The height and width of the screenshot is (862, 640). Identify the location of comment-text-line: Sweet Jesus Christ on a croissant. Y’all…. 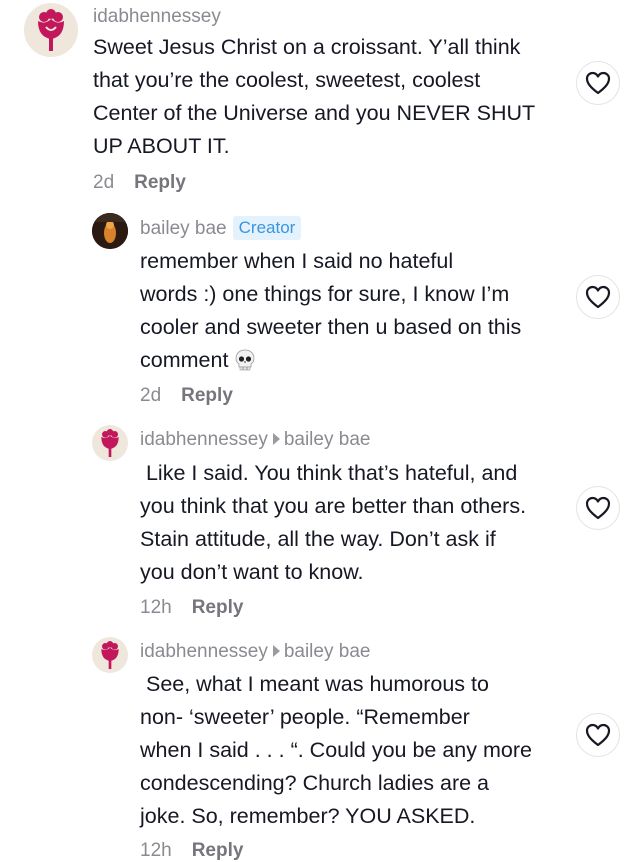
(307, 47).